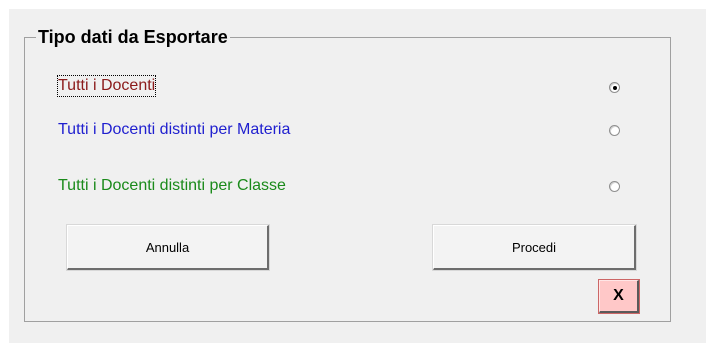 This screenshot has width=714, height=350. What do you see at coordinates (614, 186) in the screenshot?
I see `radio-teachers-by-class` at bounding box center [614, 186].